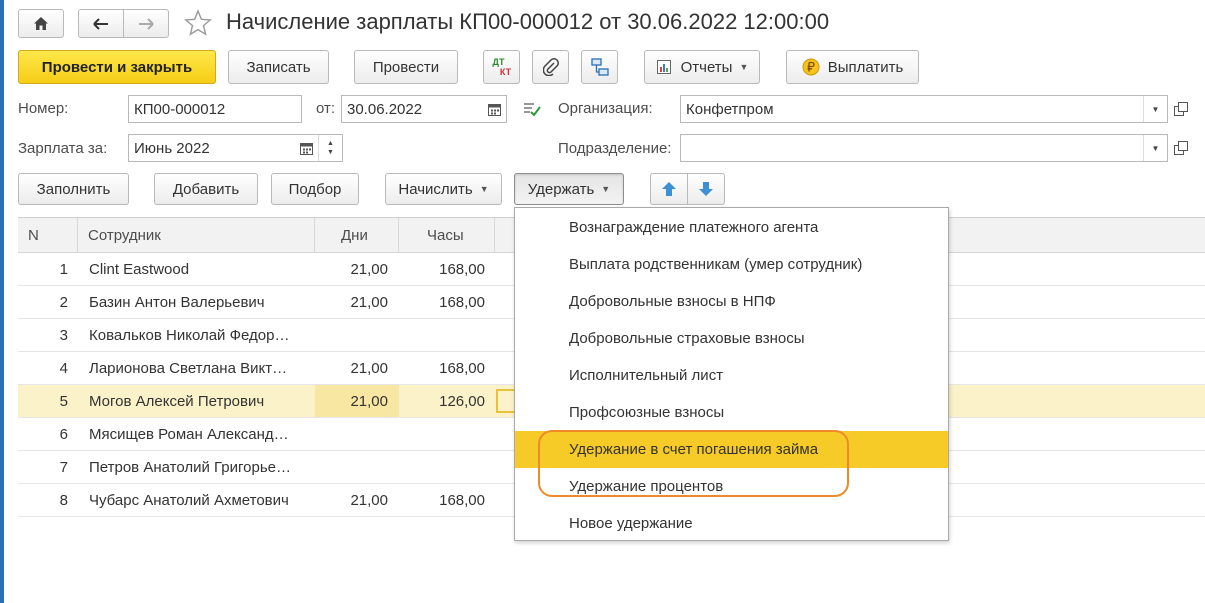 The width and height of the screenshot is (1205, 603). I want to click on pay-label: Выплатить, so click(865, 67).